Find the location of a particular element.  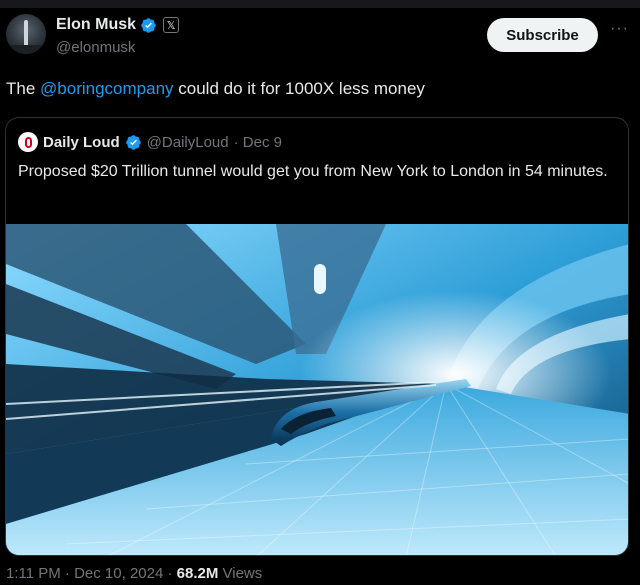

views-label: Views is located at coordinates (240, 573).